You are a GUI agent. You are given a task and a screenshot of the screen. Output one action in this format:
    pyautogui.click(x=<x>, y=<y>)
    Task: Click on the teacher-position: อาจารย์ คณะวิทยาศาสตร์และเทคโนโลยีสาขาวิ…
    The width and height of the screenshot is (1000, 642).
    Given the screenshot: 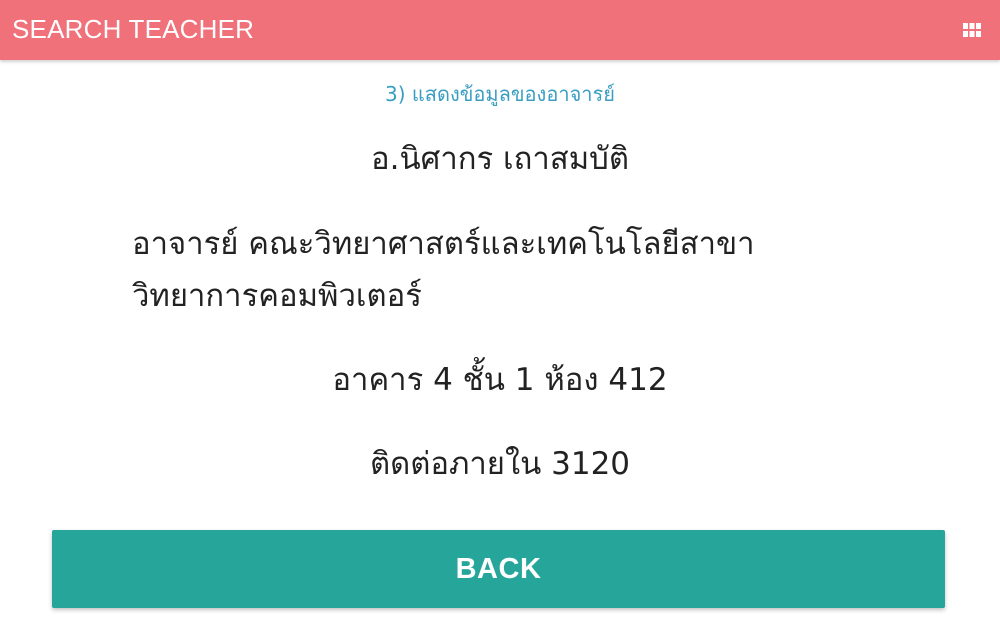 What is the action you would take?
    pyautogui.click(x=443, y=270)
    